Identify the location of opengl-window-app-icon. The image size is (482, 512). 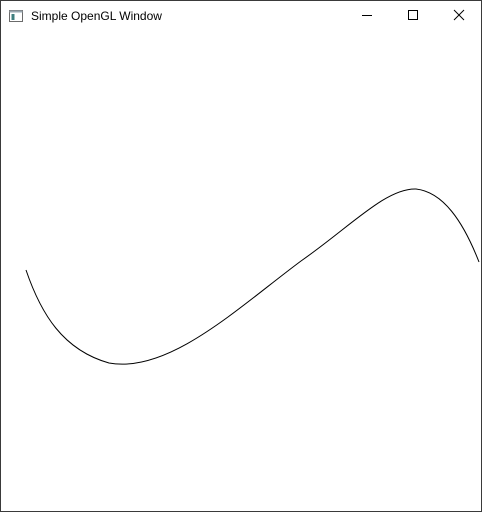
(16, 15).